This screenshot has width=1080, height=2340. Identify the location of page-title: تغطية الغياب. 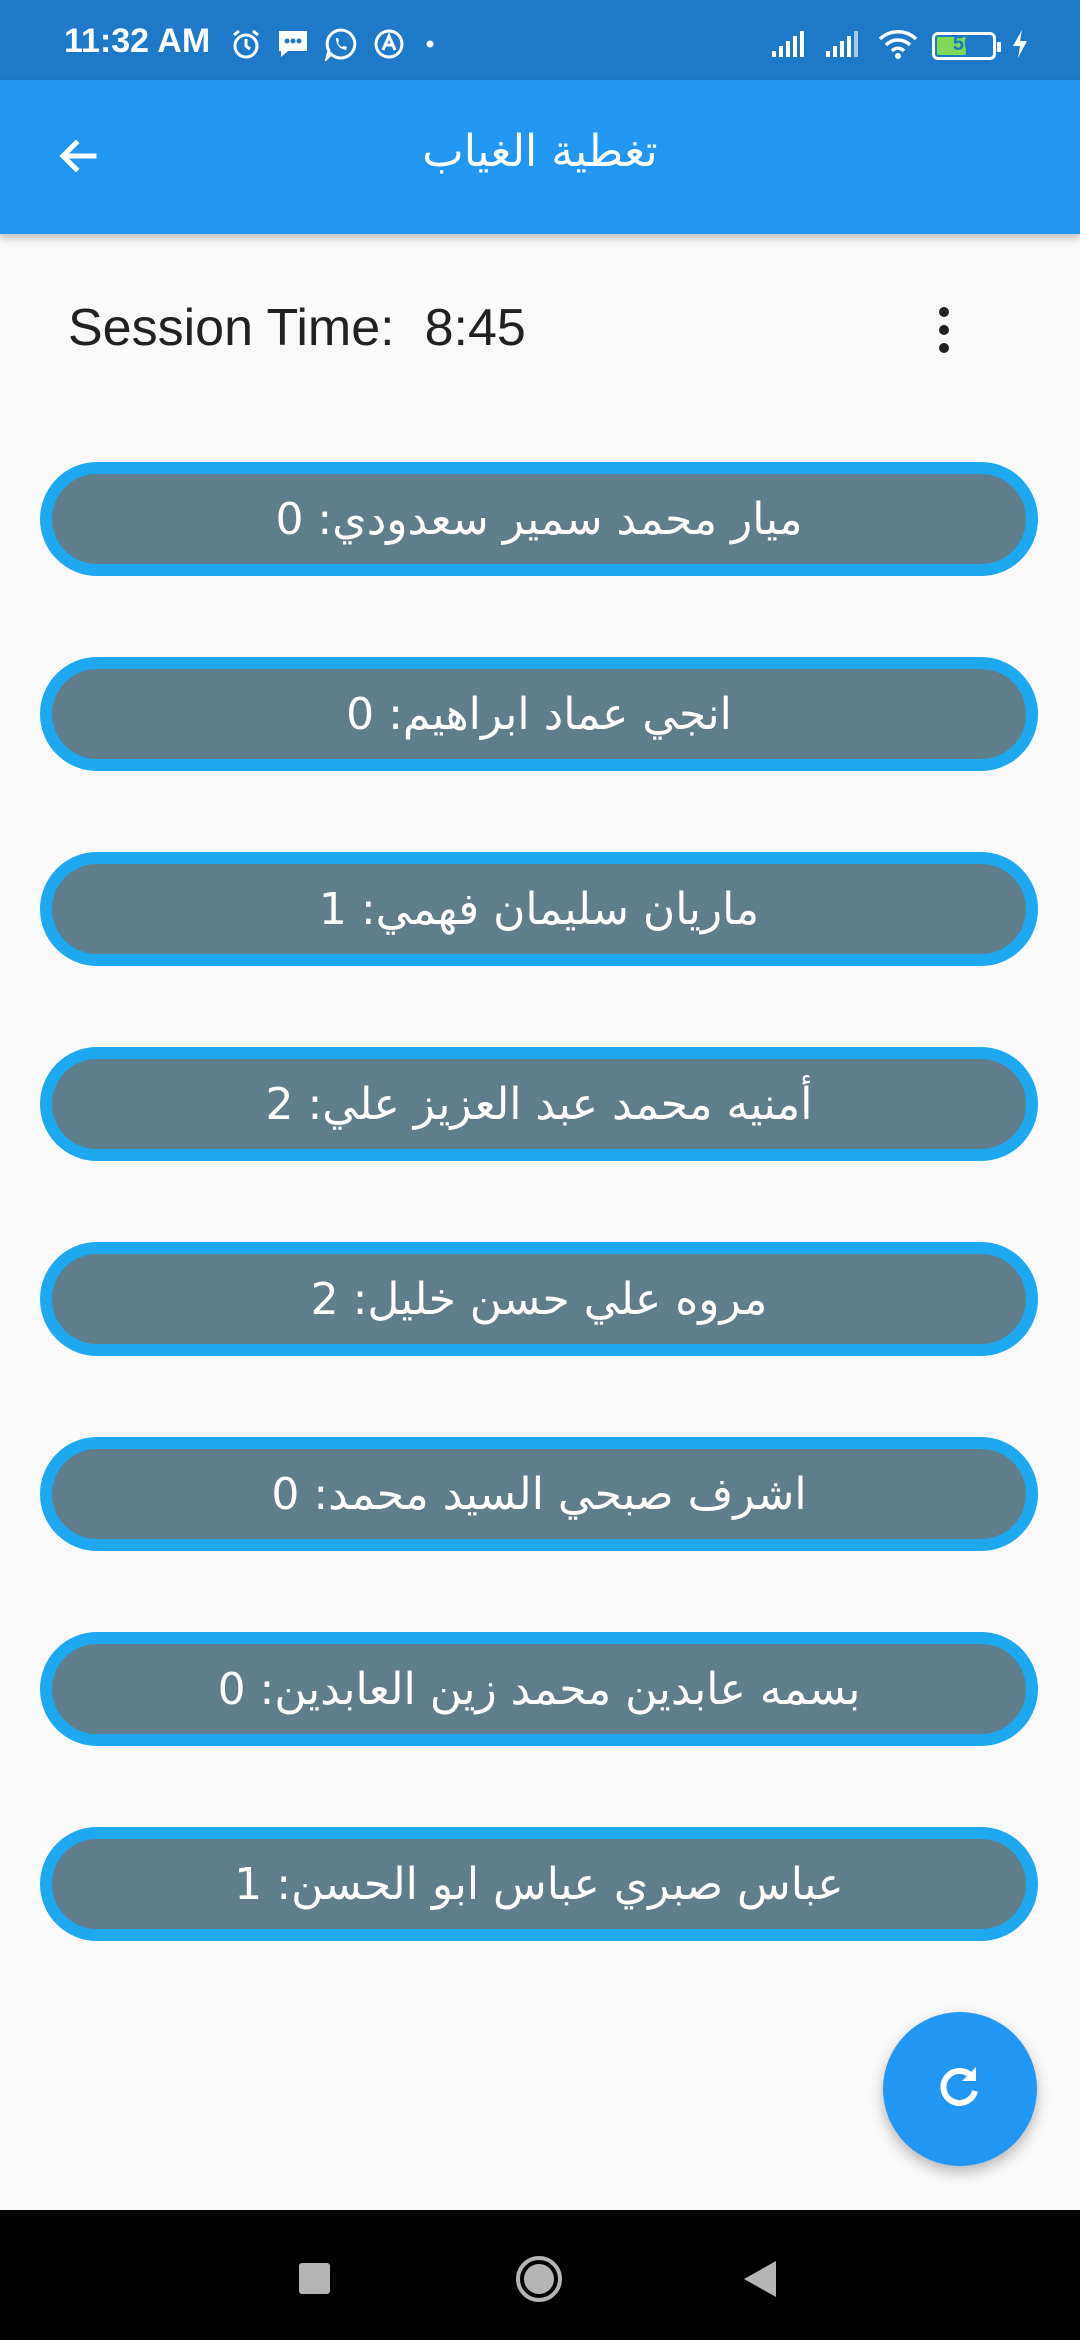
(540, 151).